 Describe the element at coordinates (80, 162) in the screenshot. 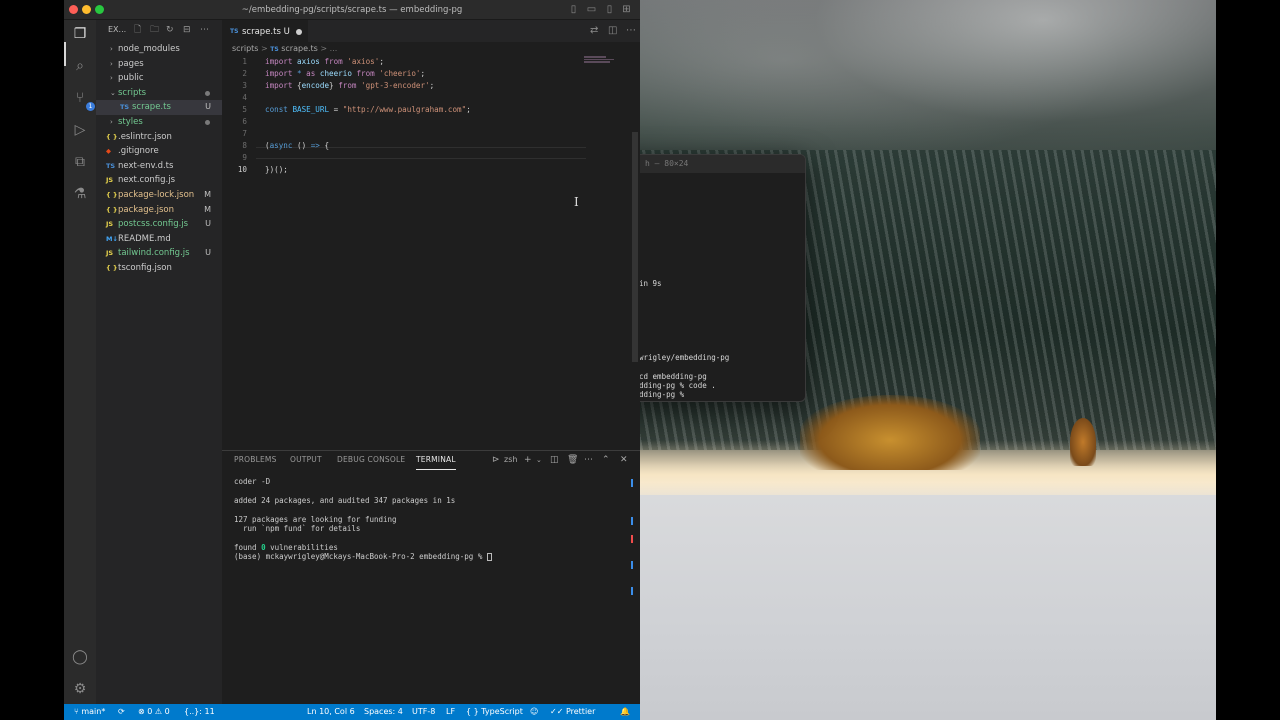

I see `extensions-icon: ⧉` at that location.